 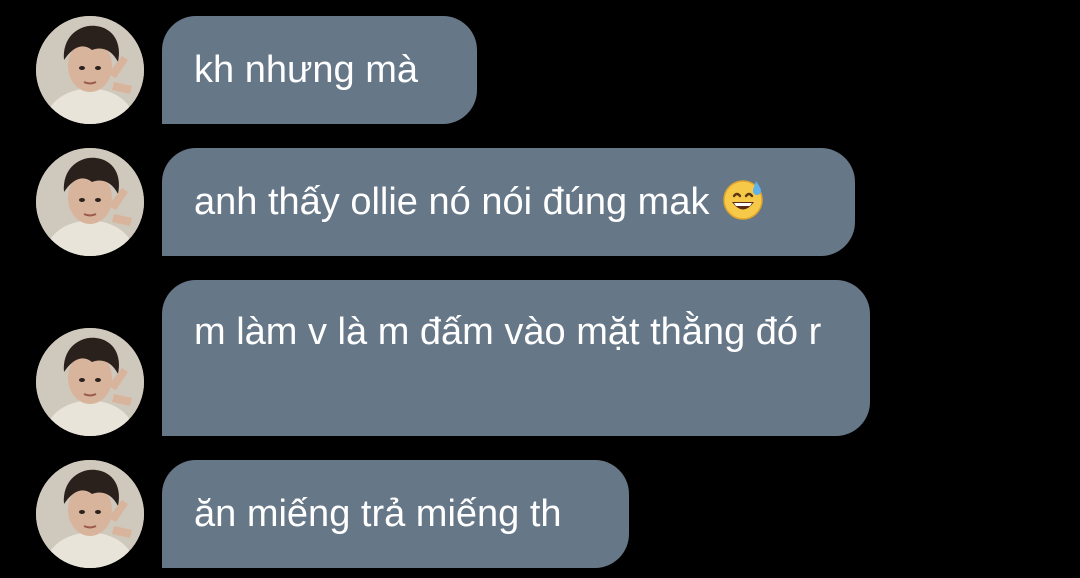 I want to click on message-bubble: ăn miếng trả miếng th, so click(x=395, y=514).